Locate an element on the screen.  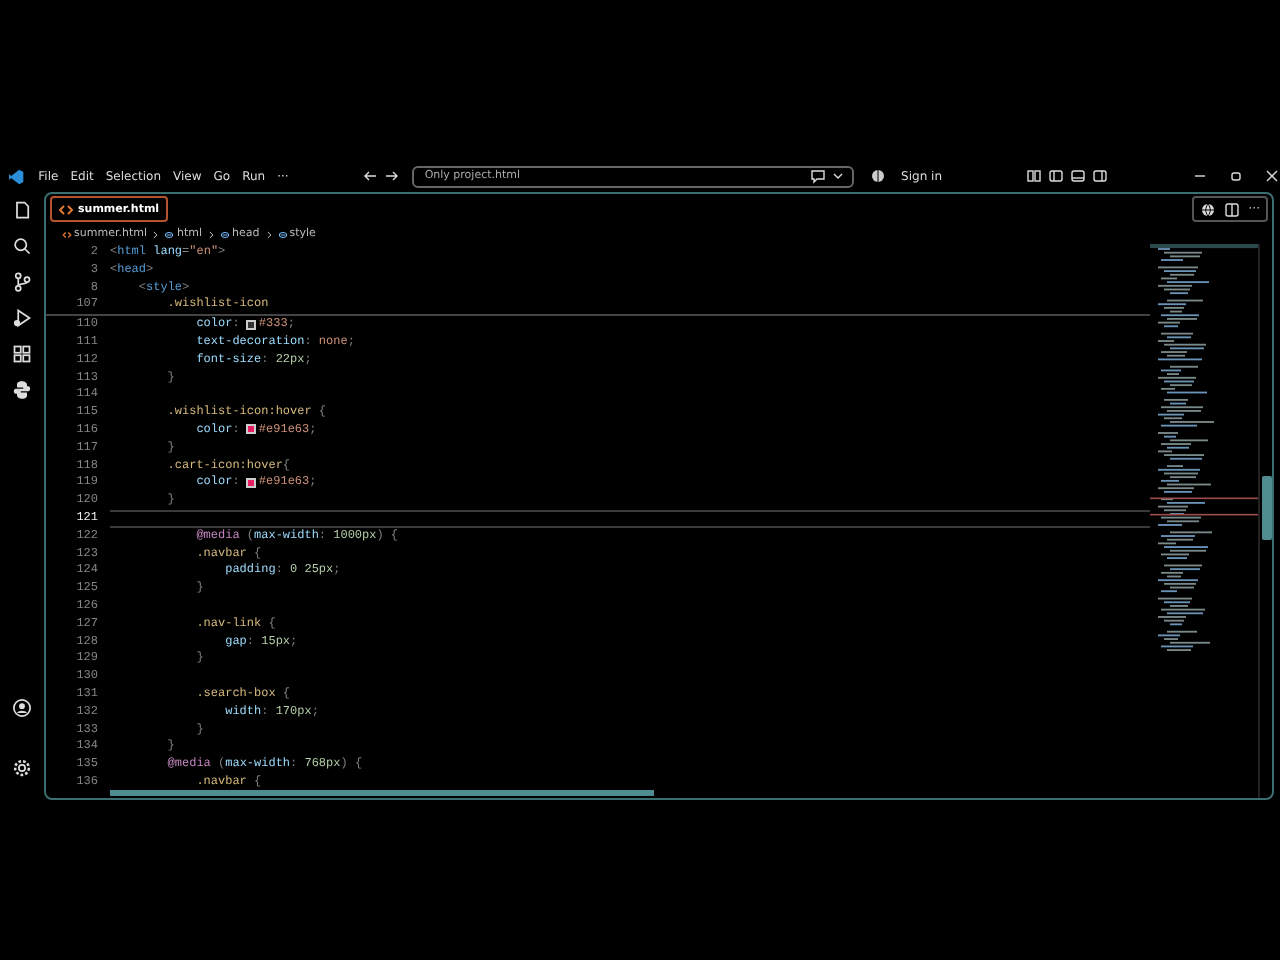
sidebar-icon is located at coordinates (1056, 176).